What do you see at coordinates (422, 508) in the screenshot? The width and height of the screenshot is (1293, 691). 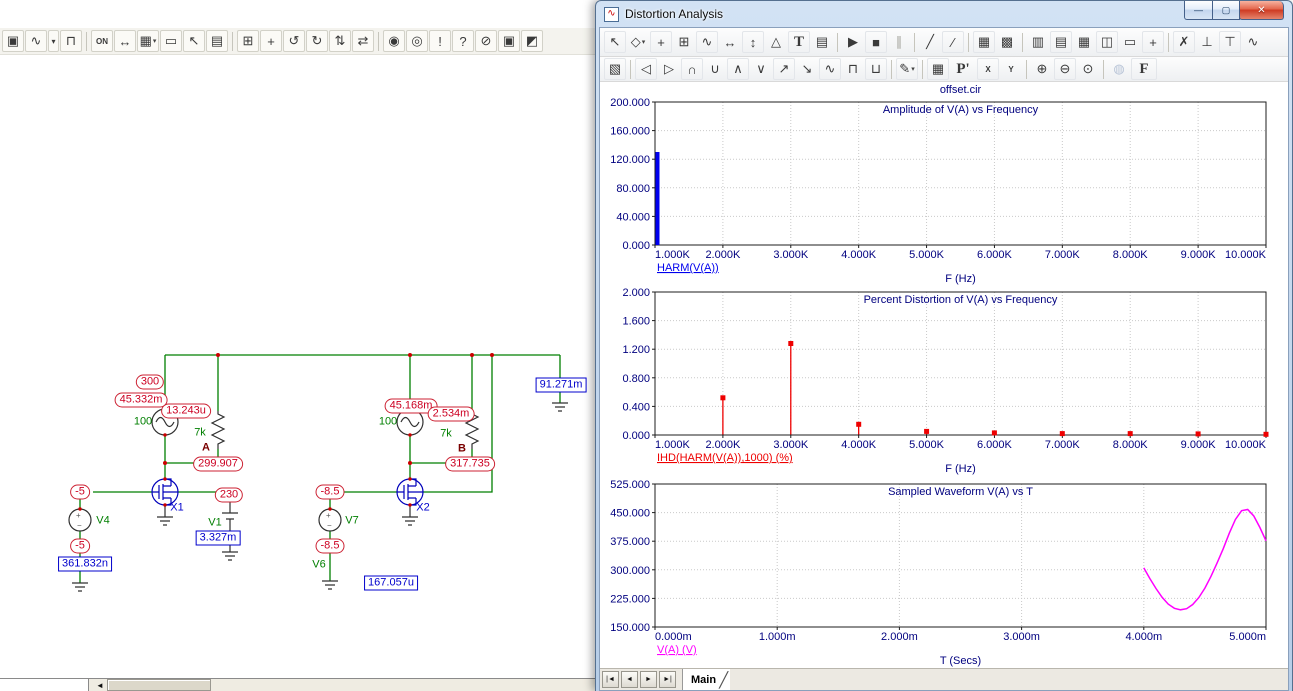 I see `component-label: X2` at bounding box center [422, 508].